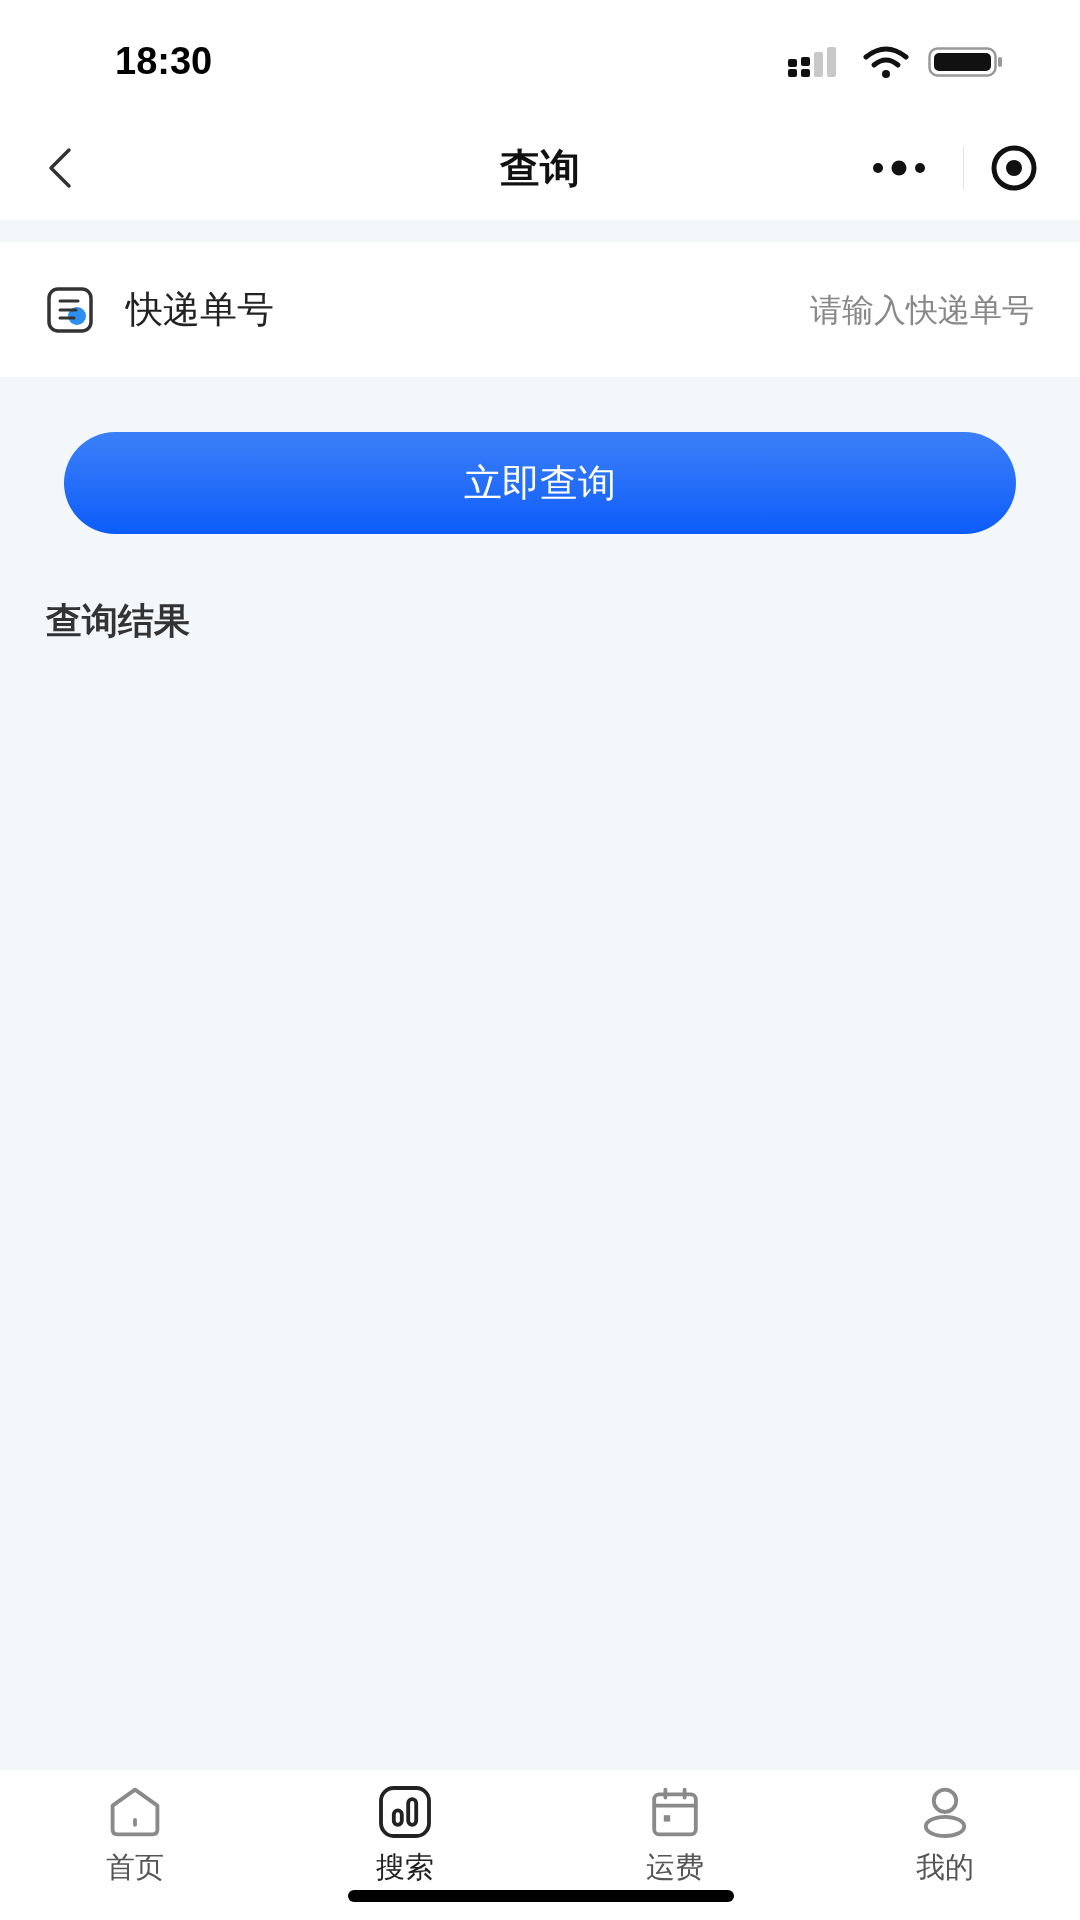  Describe the element at coordinates (886, 61) in the screenshot. I see `wifi-icon` at that location.